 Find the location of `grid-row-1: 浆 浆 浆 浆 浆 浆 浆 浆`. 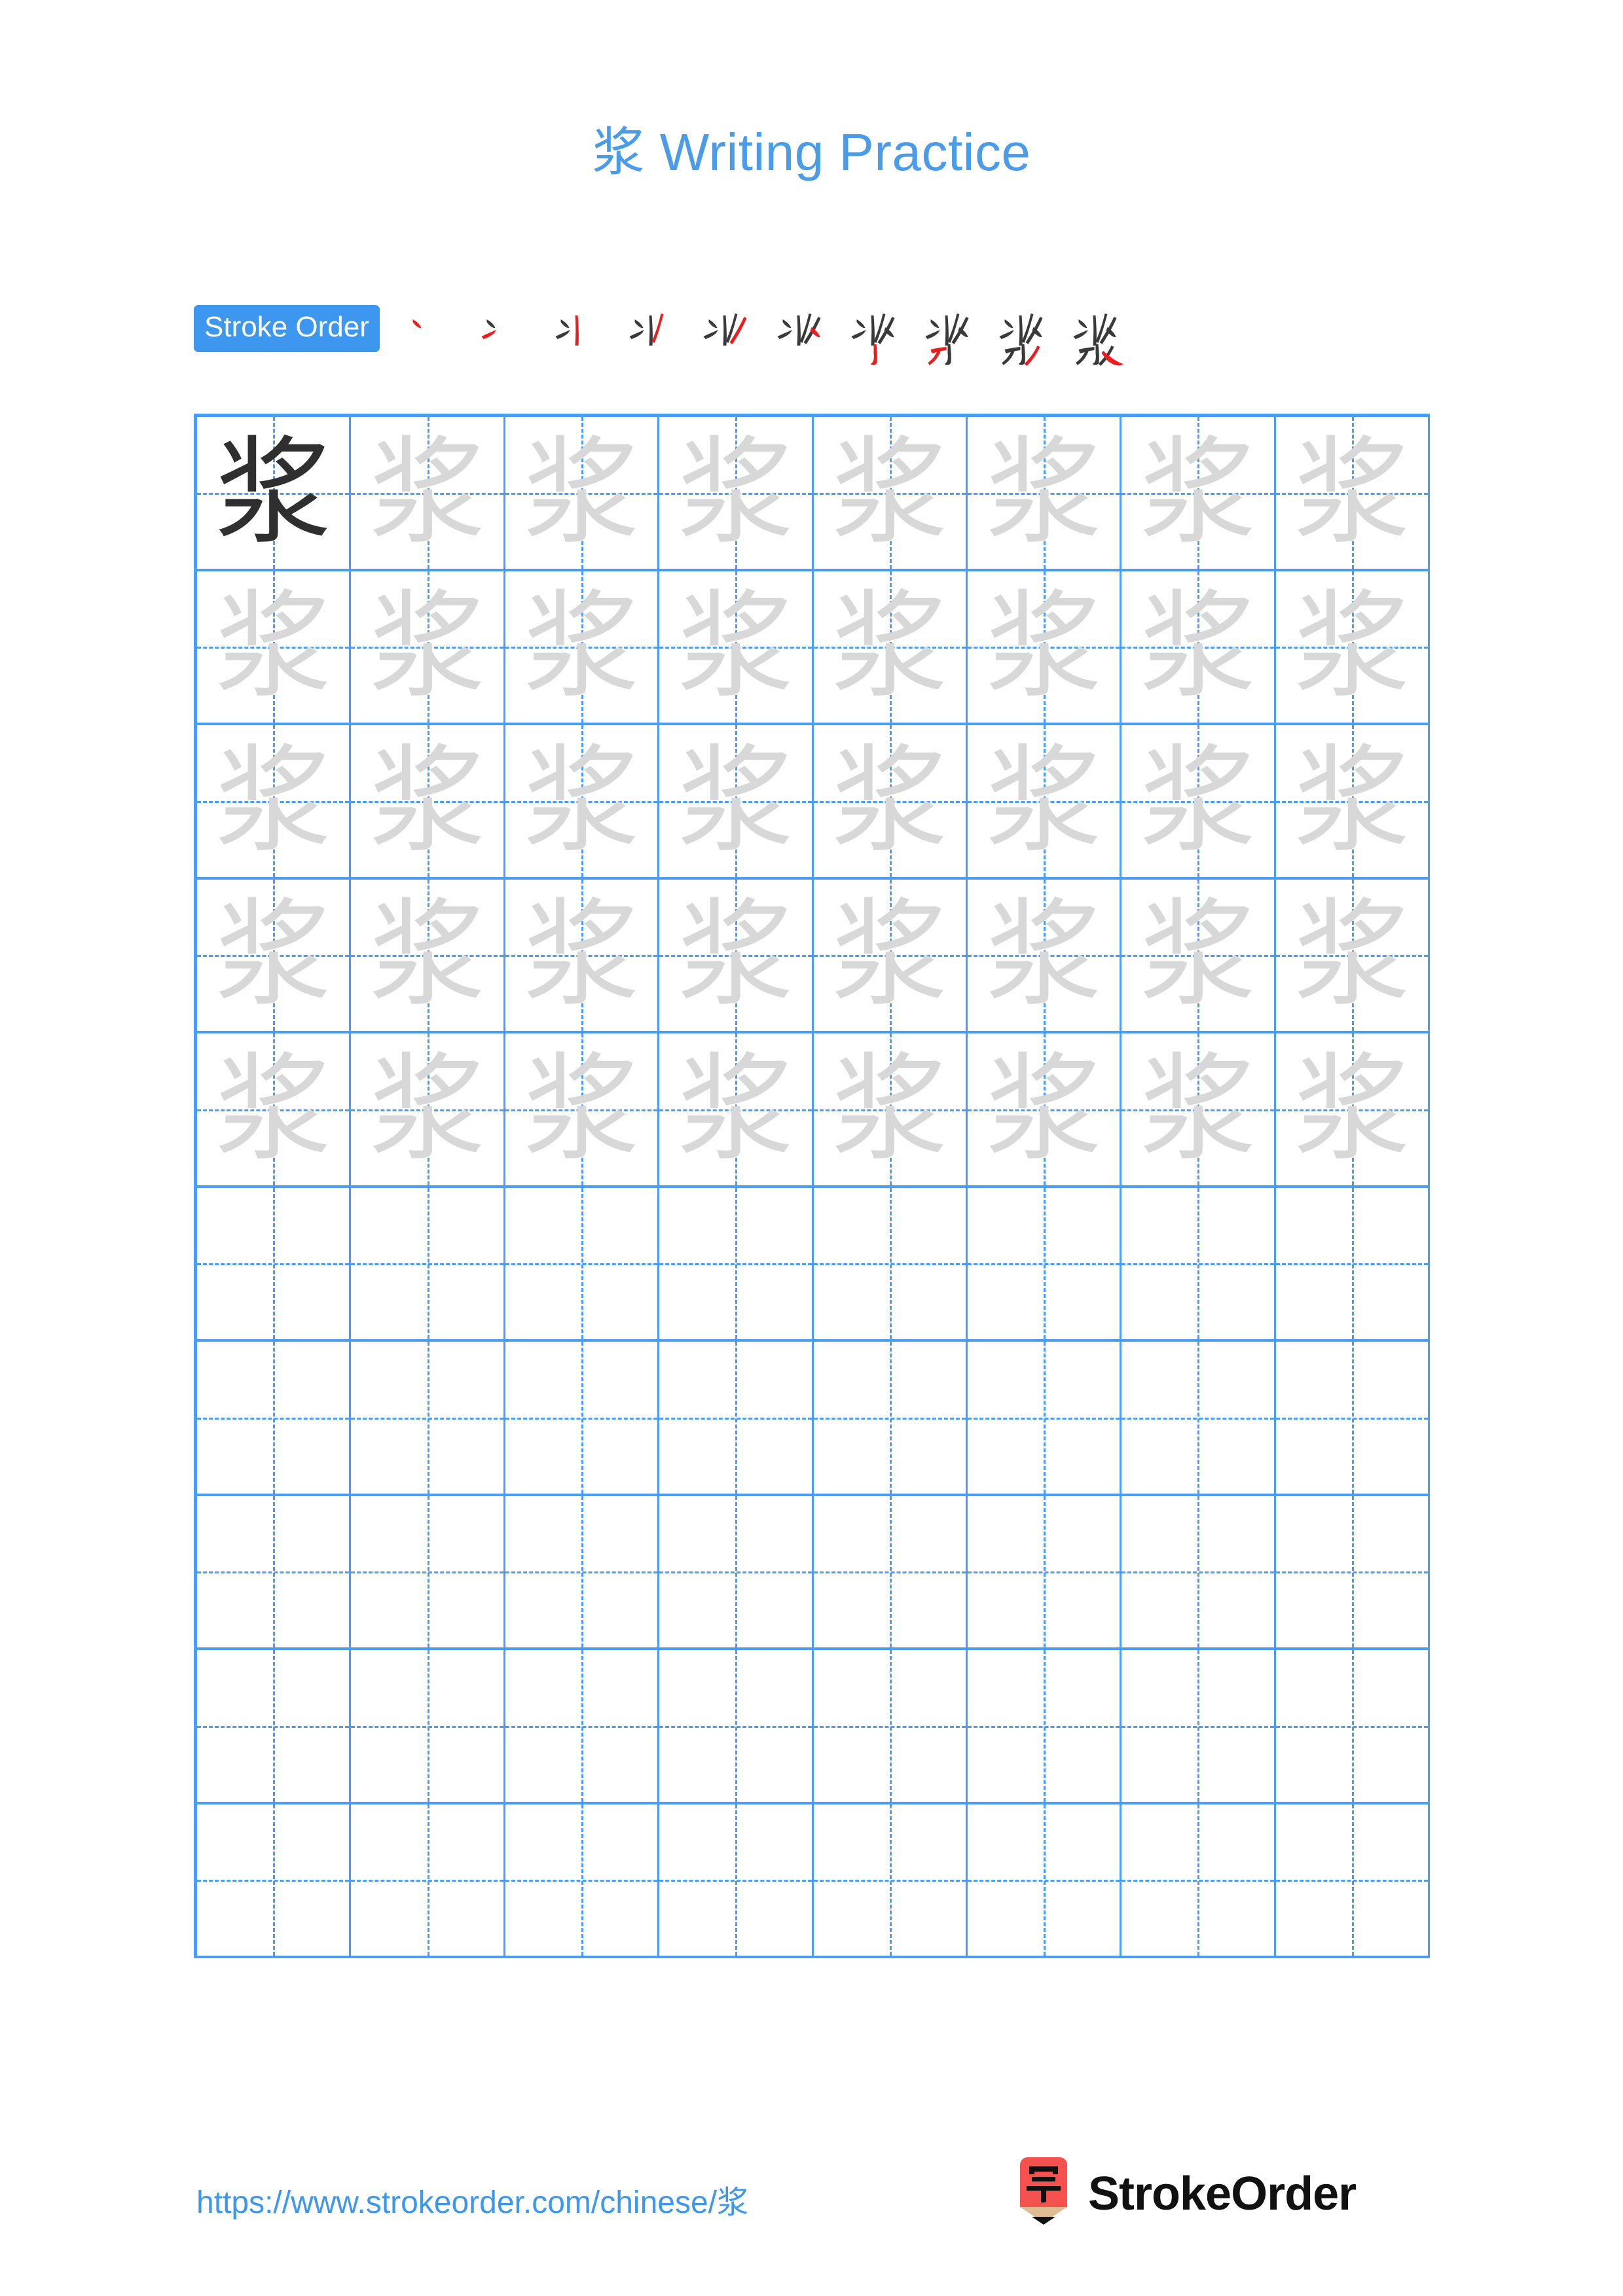

grid-row-1: 浆 浆 浆 浆 浆 浆 浆 浆 is located at coordinates (813, 494).